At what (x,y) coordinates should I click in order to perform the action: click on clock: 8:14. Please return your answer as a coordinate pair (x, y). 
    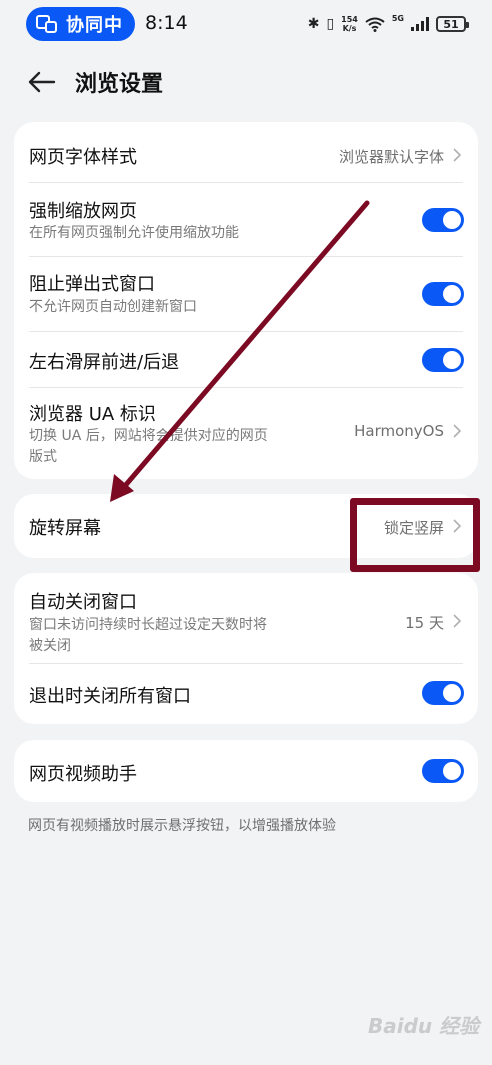
    Looking at the image, I should click on (166, 23).